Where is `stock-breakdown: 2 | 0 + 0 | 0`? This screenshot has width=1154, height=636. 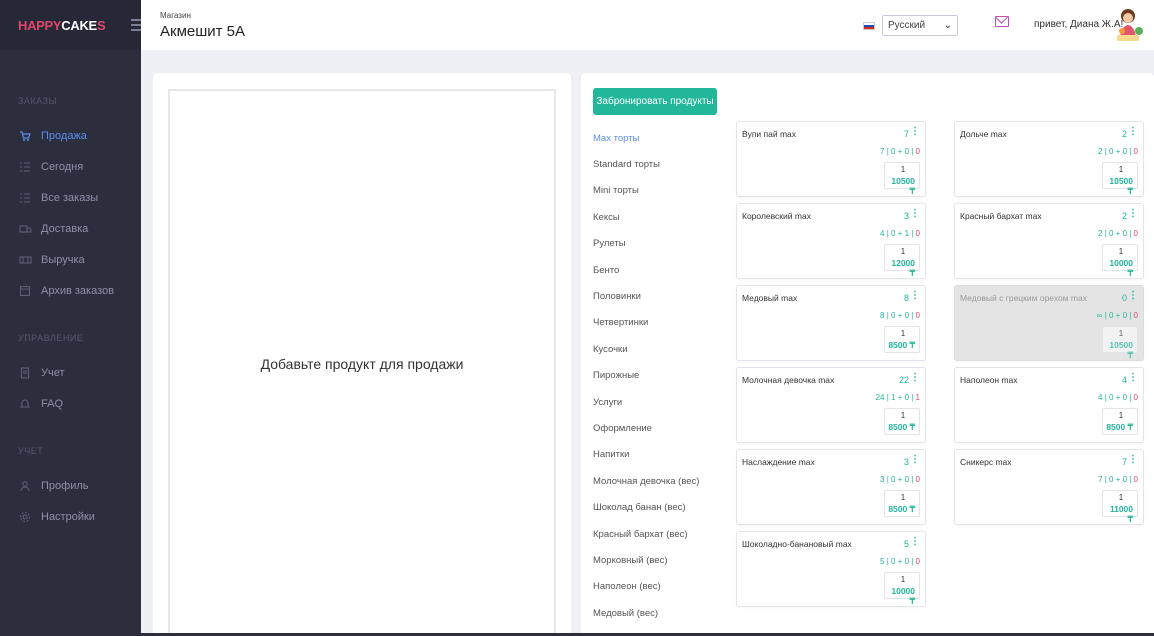
stock-breakdown: 2 | 0 + 0 | 0 is located at coordinates (1118, 233).